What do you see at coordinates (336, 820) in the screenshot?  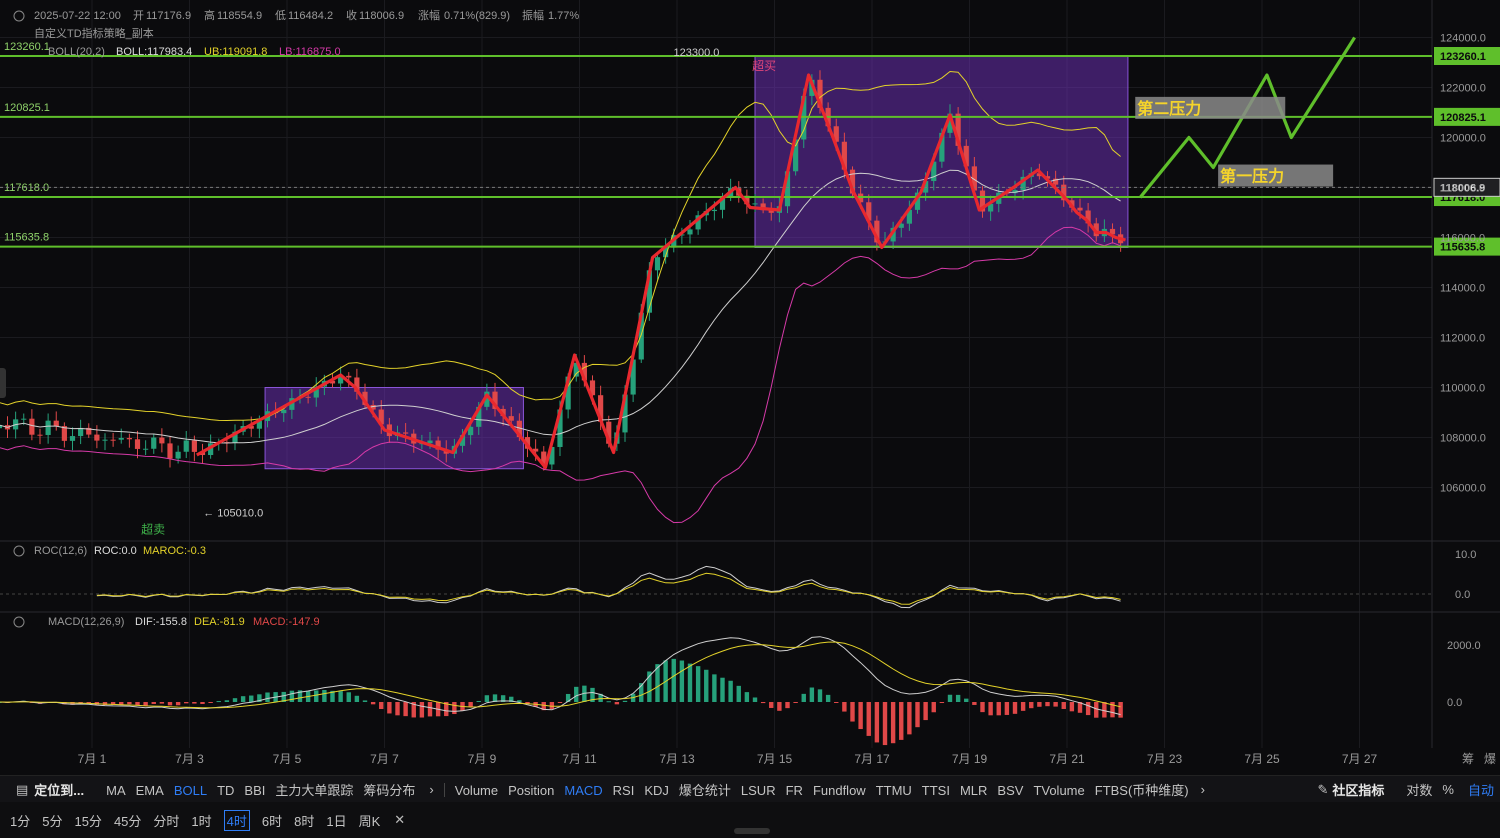 I see `timeframe-1日: 1日` at bounding box center [336, 820].